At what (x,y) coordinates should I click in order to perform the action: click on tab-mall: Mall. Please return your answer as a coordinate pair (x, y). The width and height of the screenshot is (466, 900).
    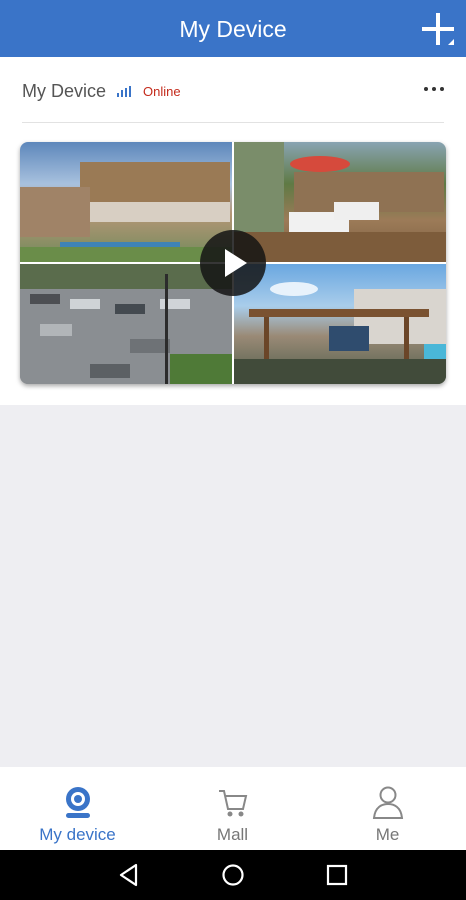
    Looking at the image, I should click on (232, 808).